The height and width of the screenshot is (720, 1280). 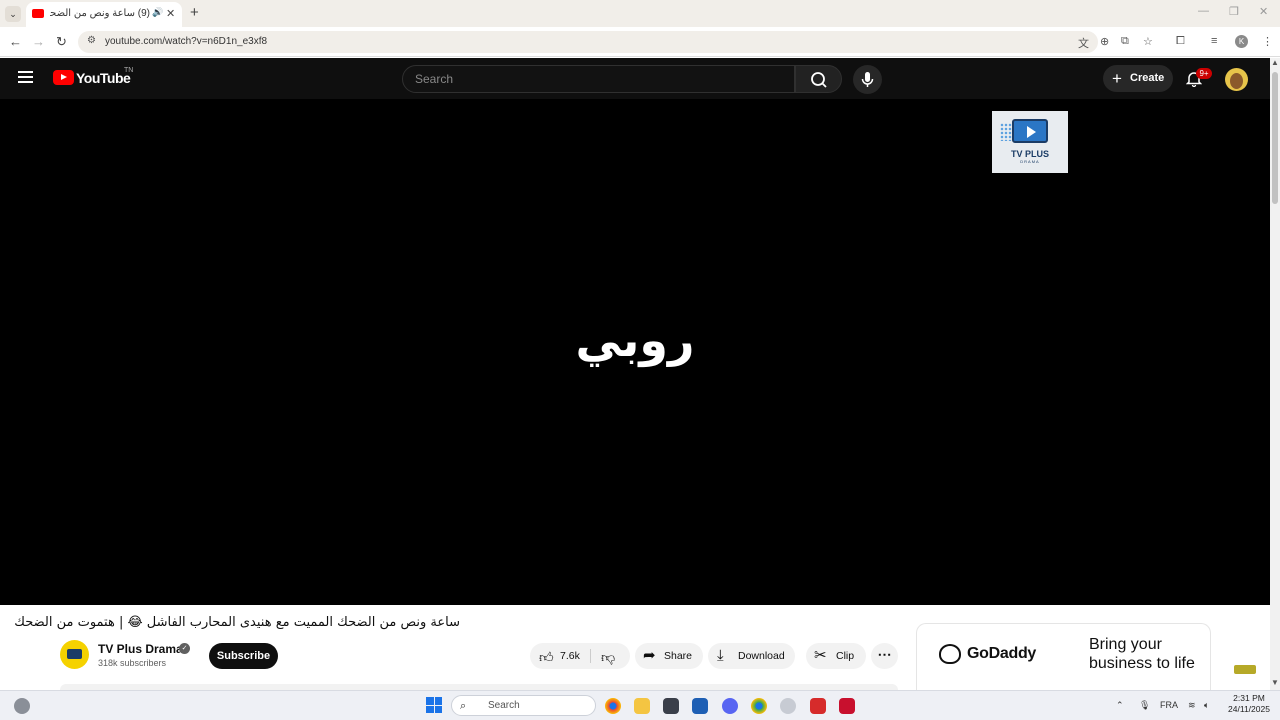 I want to click on url-text: youtube.com/watch?v=n6D1n_e3xf8, so click(x=186, y=41).